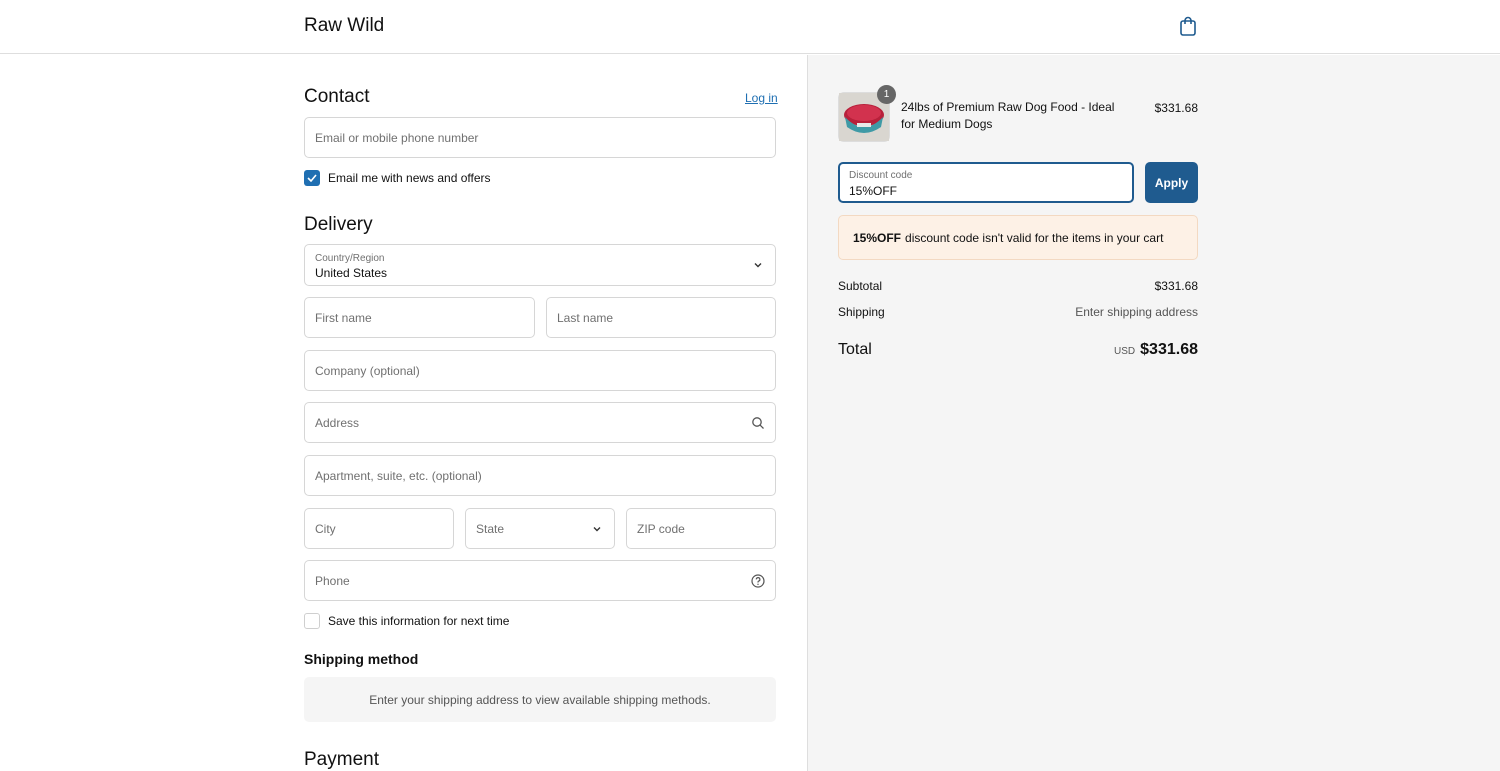 This screenshot has height=771, width=1500. What do you see at coordinates (1171, 182) in the screenshot?
I see `apply-discount-button: Apply` at bounding box center [1171, 182].